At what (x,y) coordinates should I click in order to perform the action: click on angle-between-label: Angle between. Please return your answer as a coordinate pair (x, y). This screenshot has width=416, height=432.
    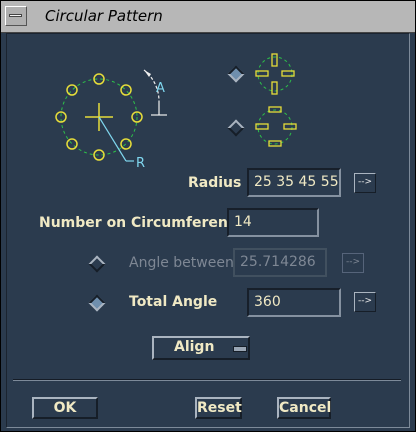
    Looking at the image, I should click on (181, 263).